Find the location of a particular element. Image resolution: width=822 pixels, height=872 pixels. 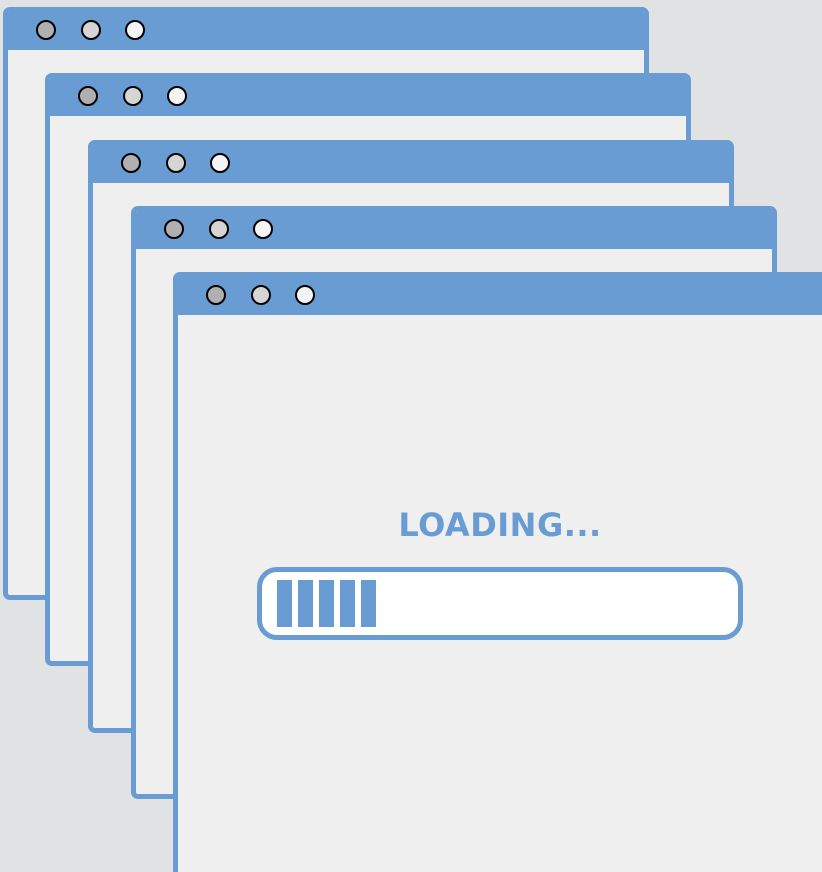

progress-bar is located at coordinates (500, 603).